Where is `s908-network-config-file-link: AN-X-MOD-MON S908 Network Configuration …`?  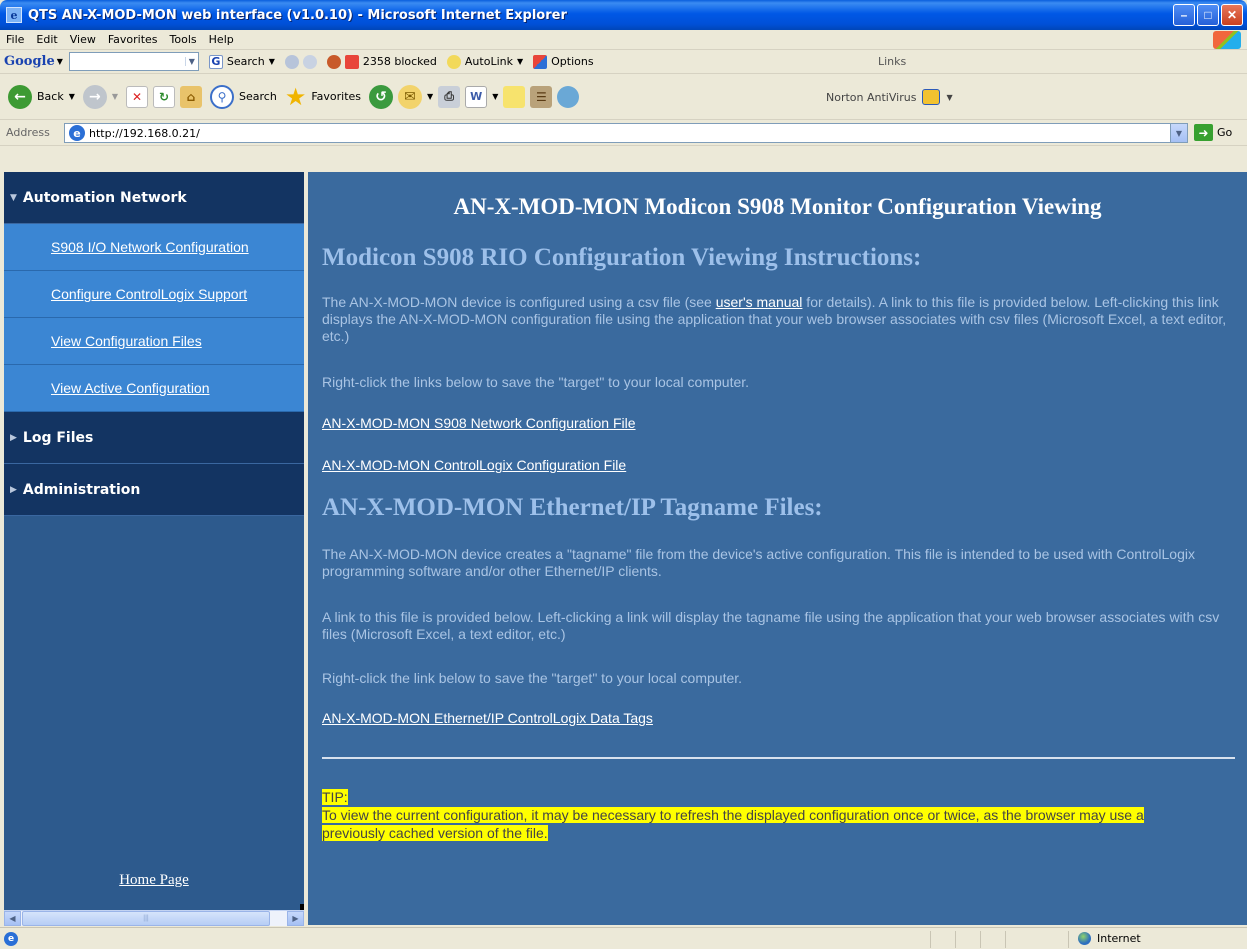
s908-network-config-file-link: AN-X-MOD-MON S908 Network Configuration … is located at coordinates (479, 423).